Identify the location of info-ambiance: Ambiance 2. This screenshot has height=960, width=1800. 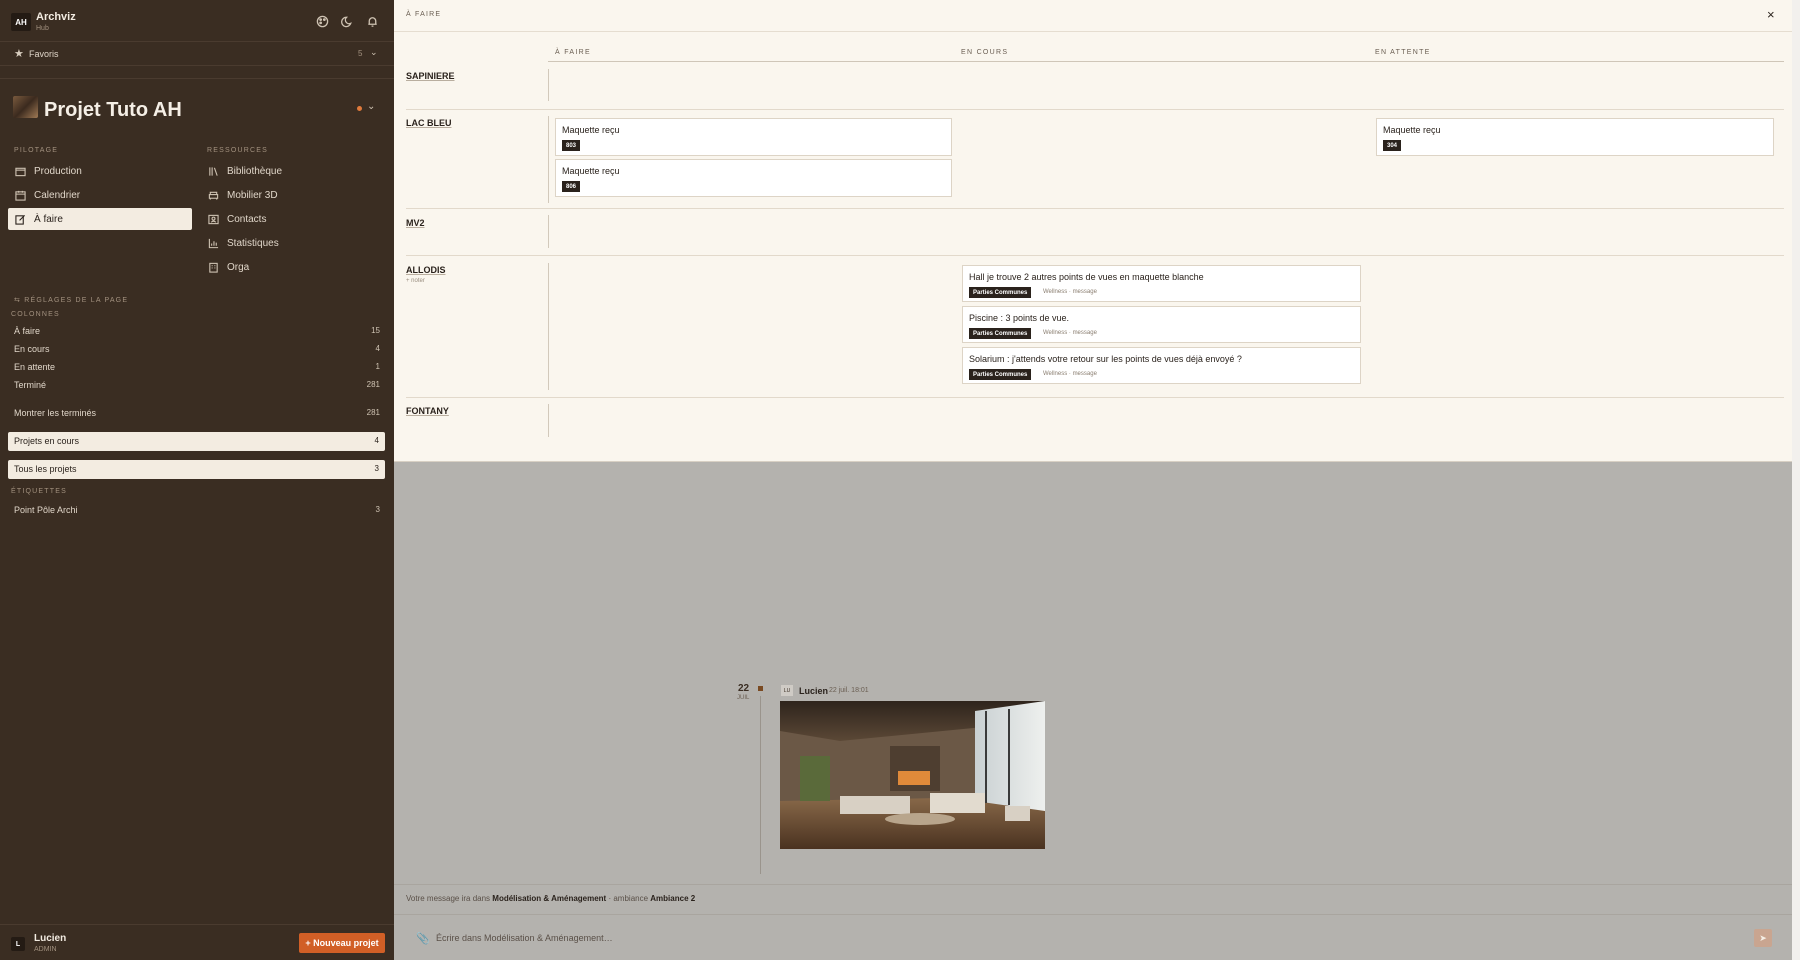
(672, 898).